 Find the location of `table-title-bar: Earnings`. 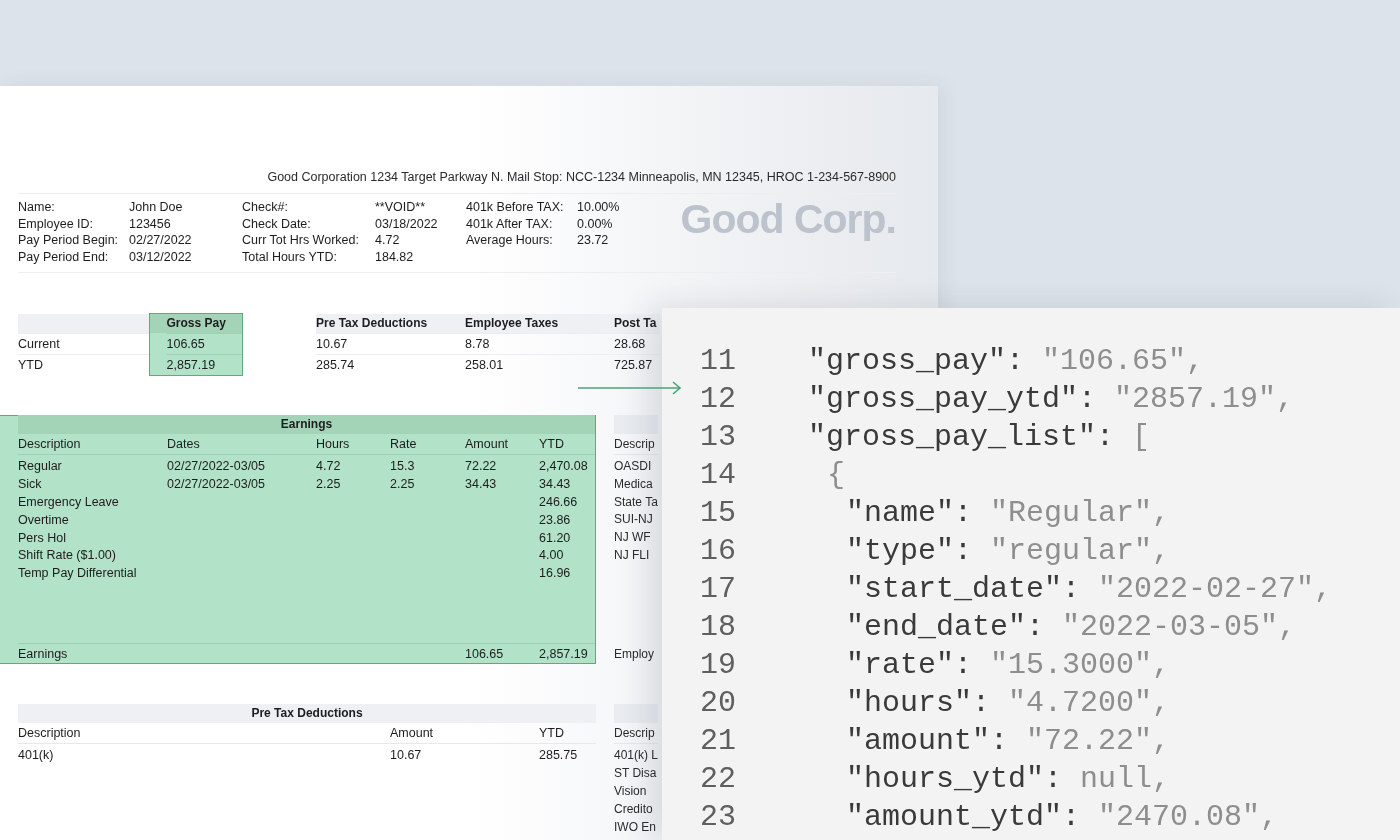

table-title-bar: Earnings is located at coordinates (306, 424).